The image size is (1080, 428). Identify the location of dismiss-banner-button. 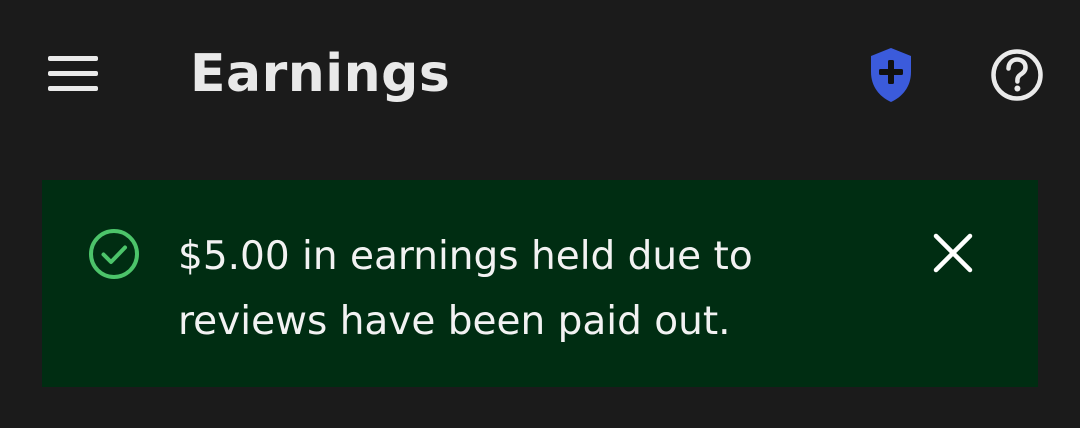
(953, 253).